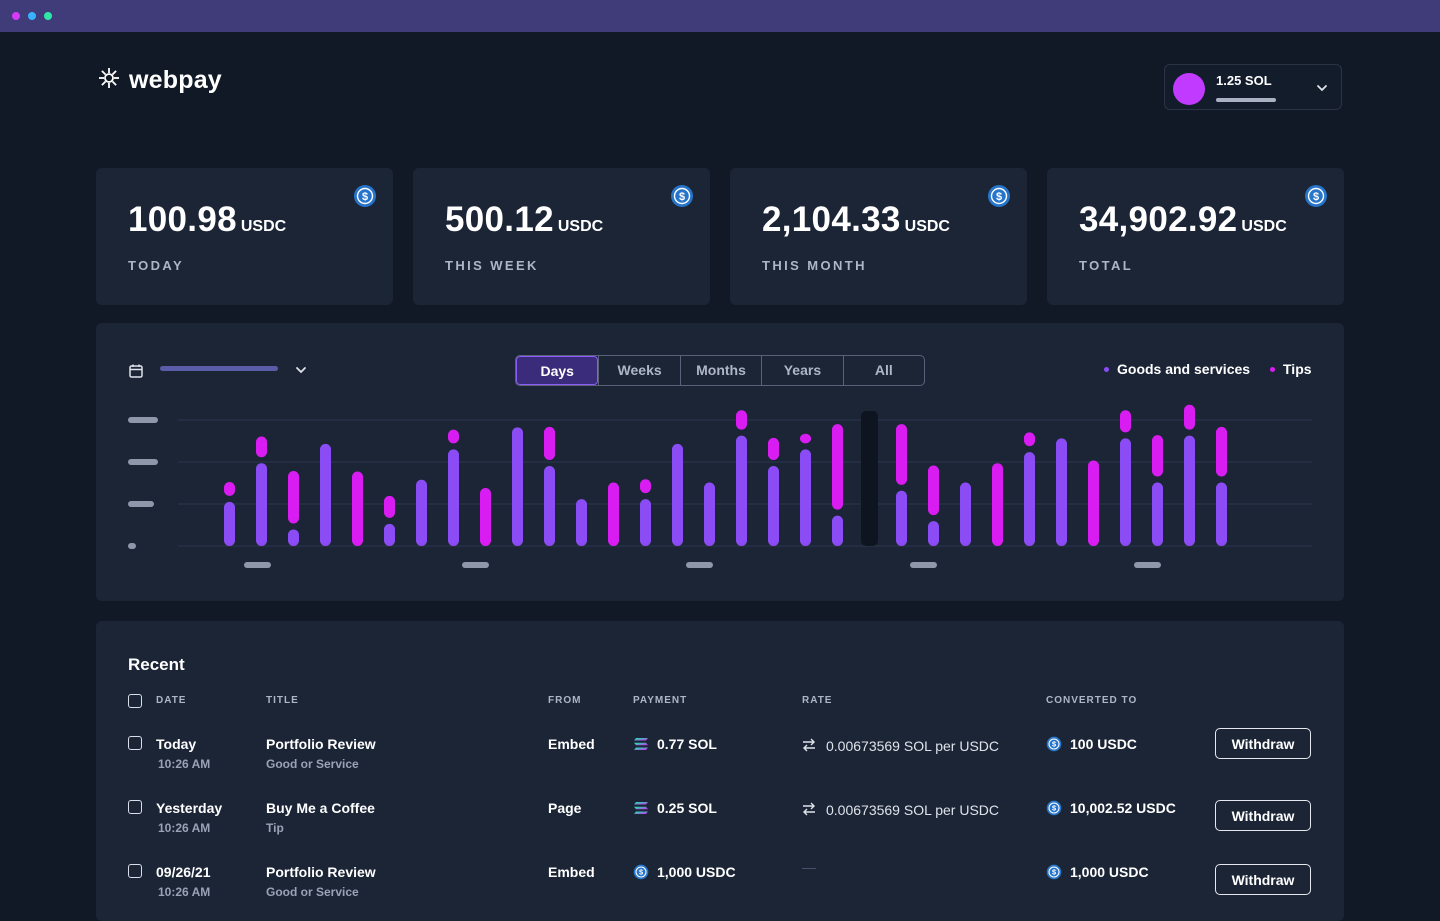 This screenshot has height=921, width=1440. I want to click on recent-title: Recent, so click(156, 664).